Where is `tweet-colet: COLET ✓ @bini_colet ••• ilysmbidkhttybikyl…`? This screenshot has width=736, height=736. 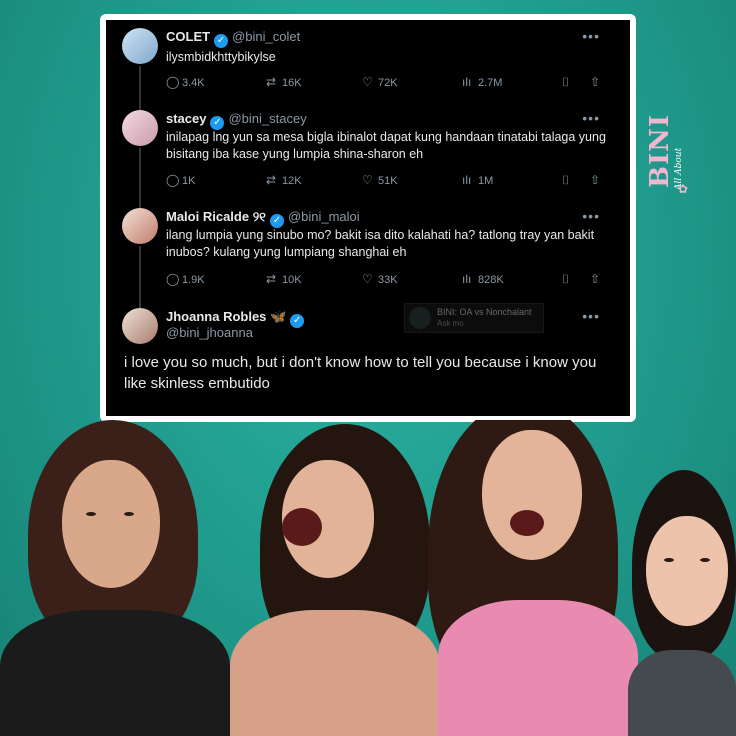
tweet-colet: COLET ✓ @bini_colet ••• ilysmbidkhttybikyl… is located at coordinates (368, 65).